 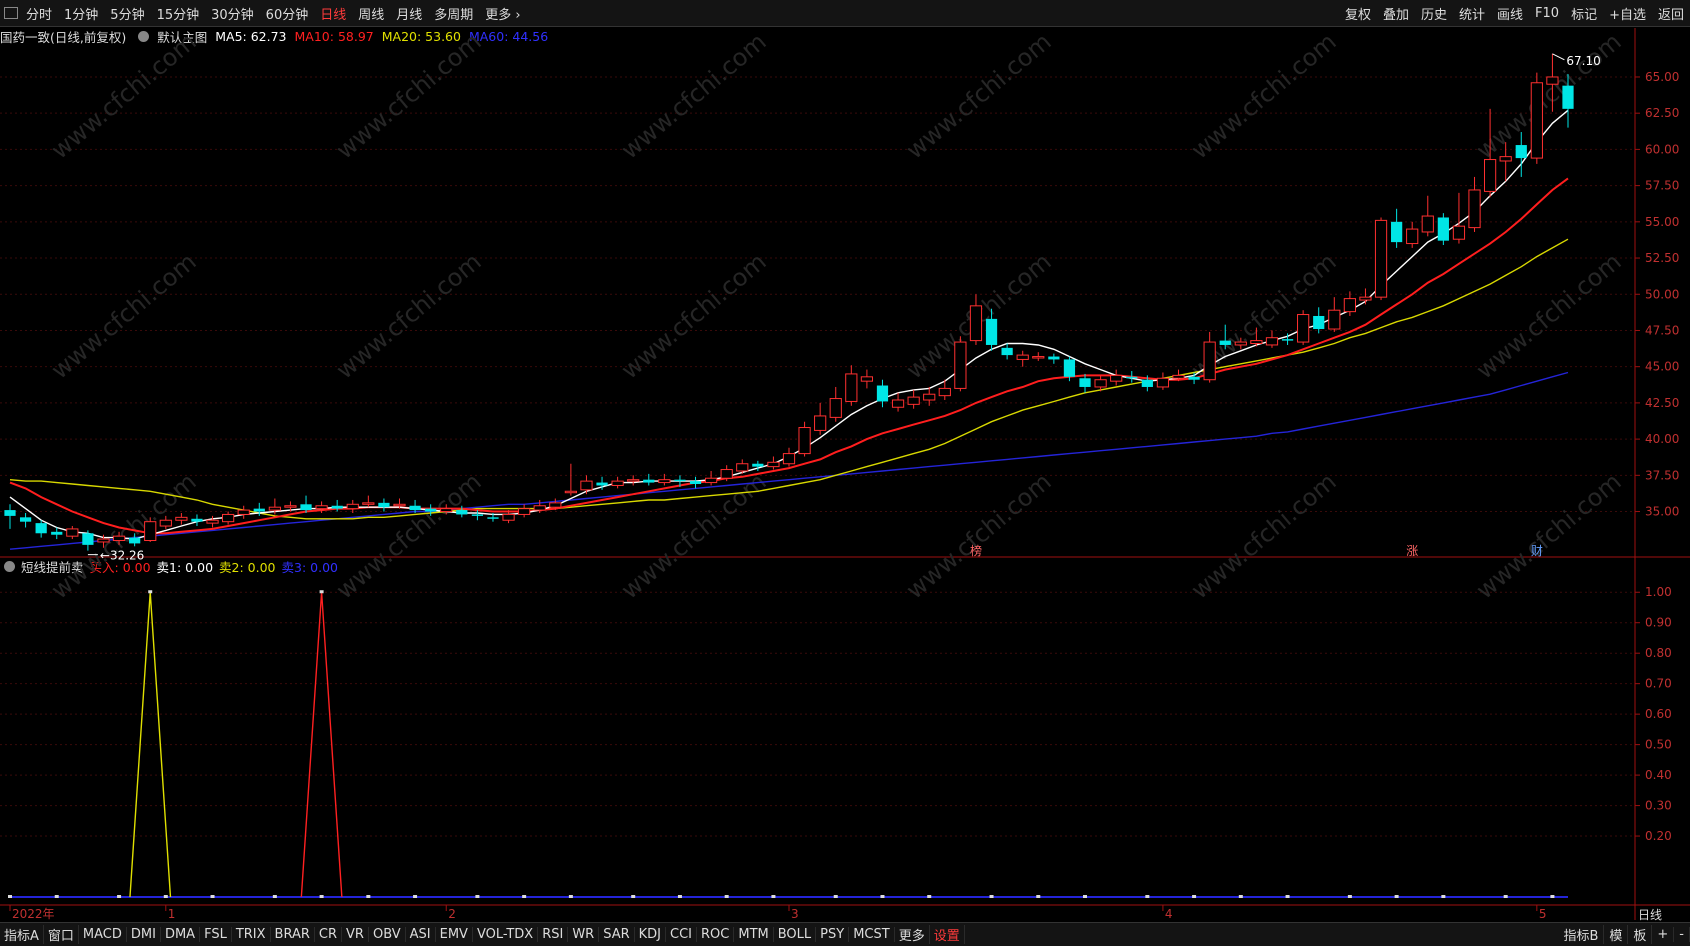 What do you see at coordinates (61, 934) in the screenshot?
I see `indicator-tab: 窗口` at bounding box center [61, 934].